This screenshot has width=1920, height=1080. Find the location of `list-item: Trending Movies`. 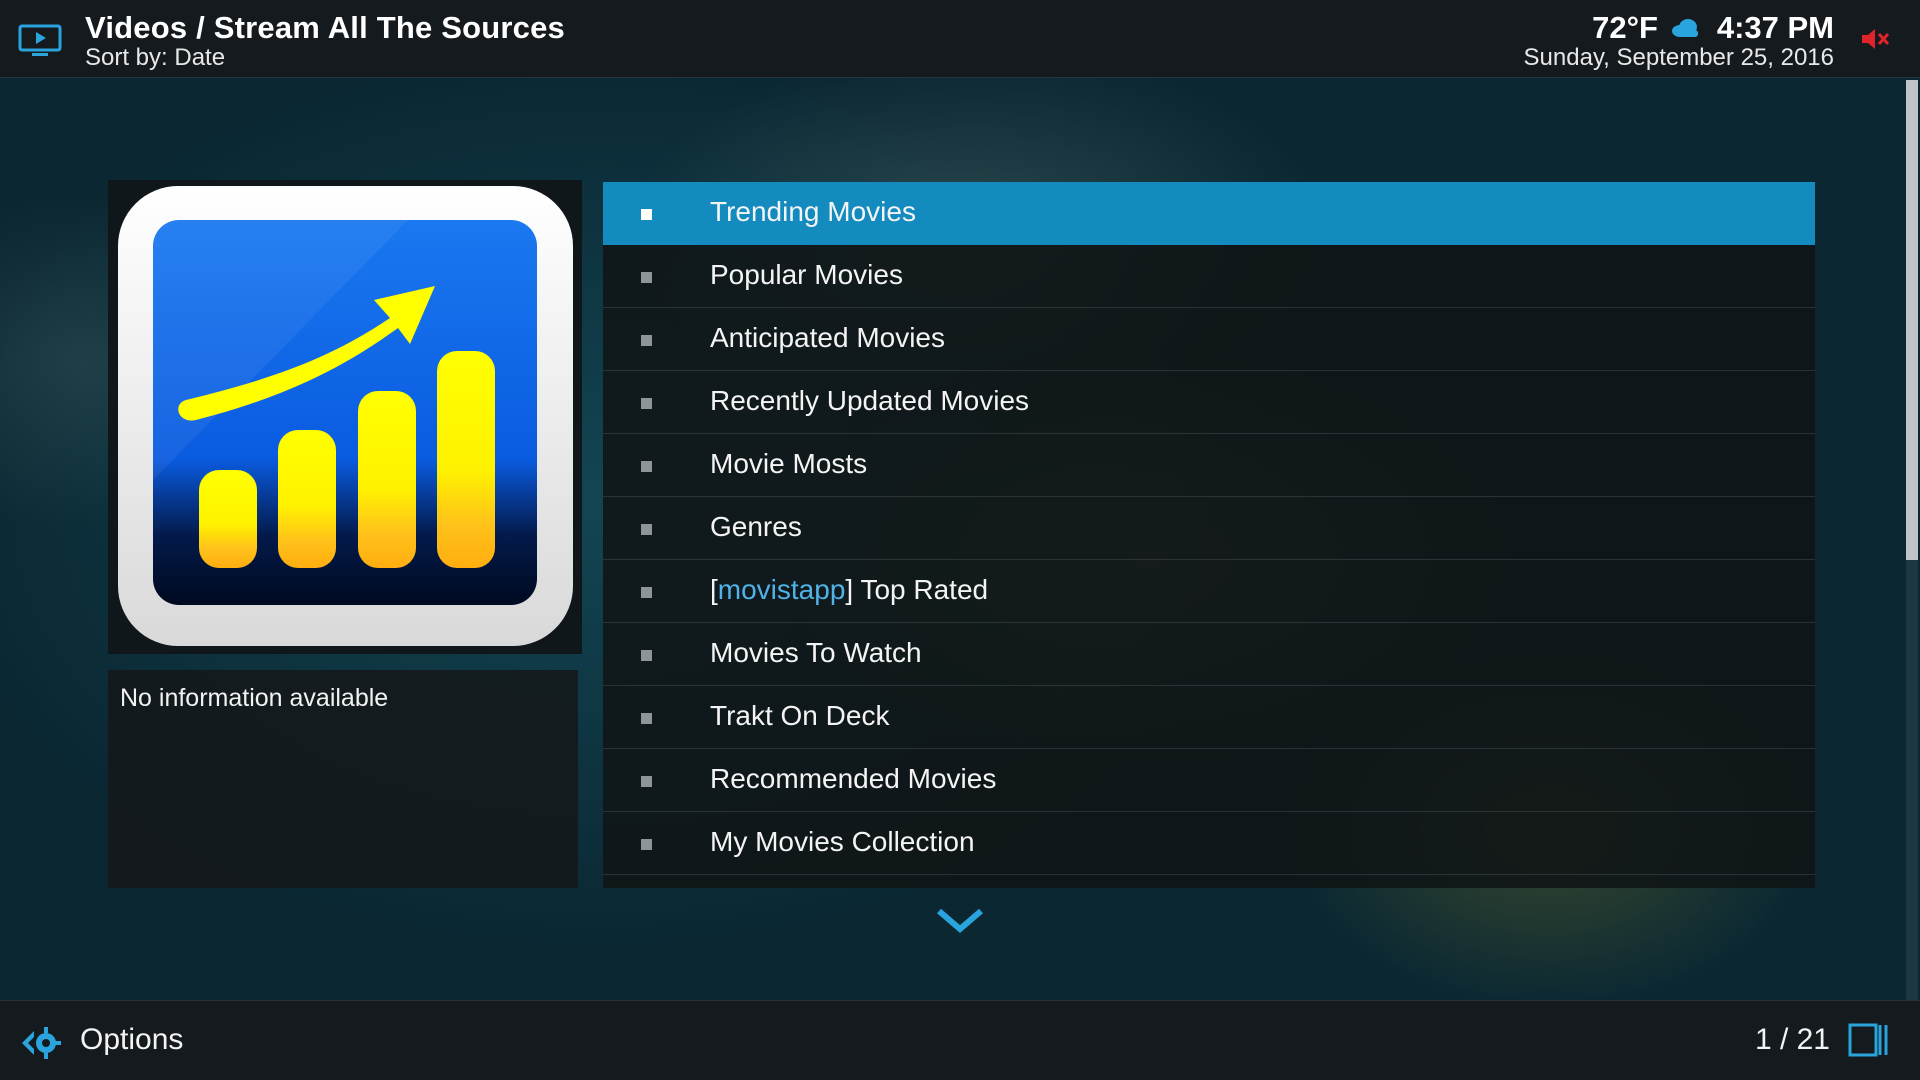

list-item: Trending Movies is located at coordinates (1209, 213).